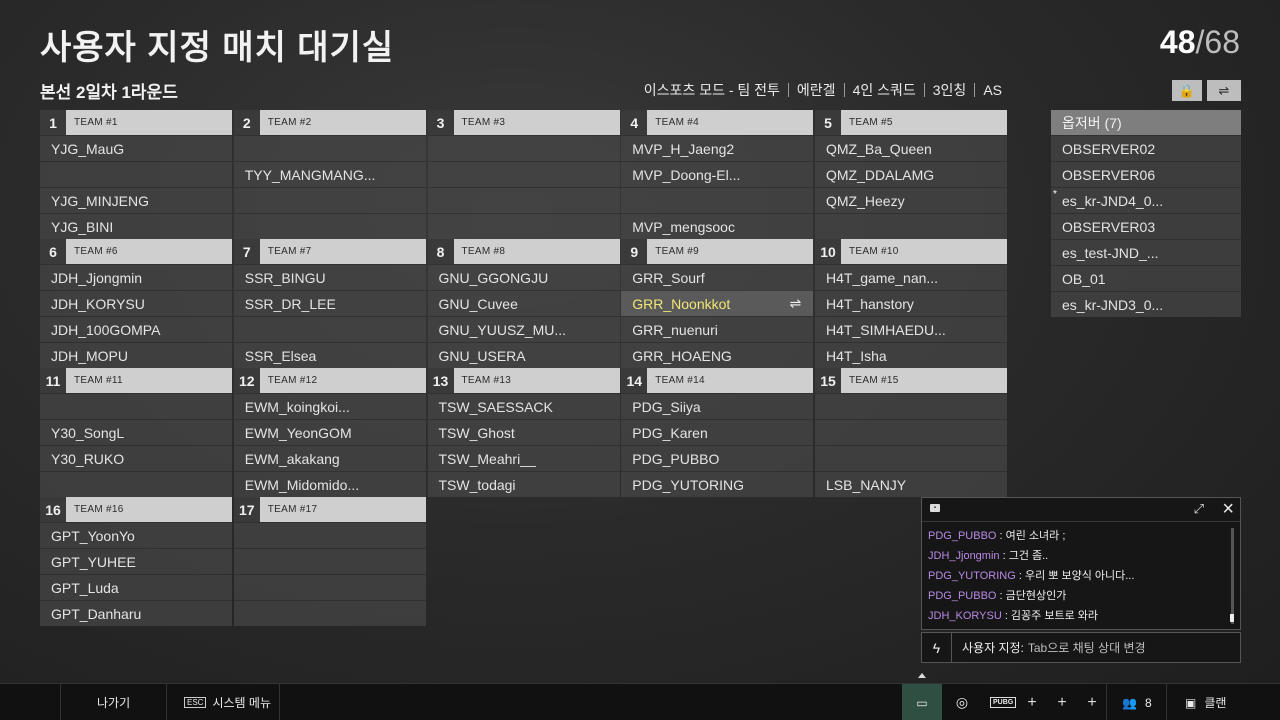  What do you see at coordinates (1228, 509) in the screenshot?
I see `close-icon: ×` at bounding box center [1228, 509].